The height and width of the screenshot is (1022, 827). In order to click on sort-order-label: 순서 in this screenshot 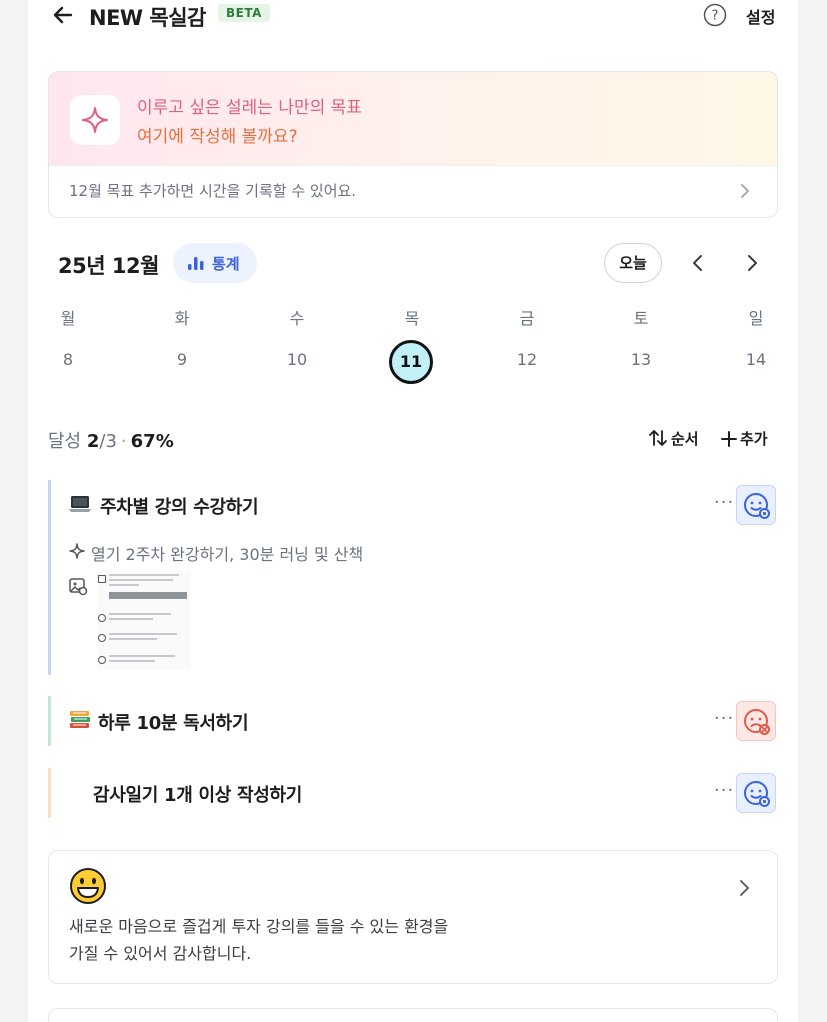, I will do `click(685, 439)`.